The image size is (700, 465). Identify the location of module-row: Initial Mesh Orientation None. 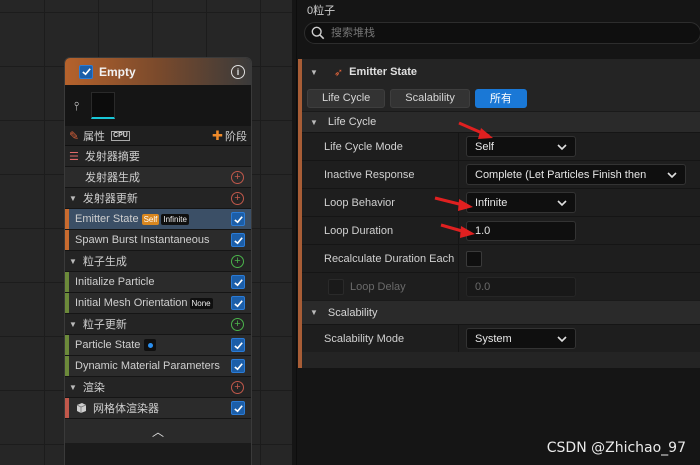
(158, 303).